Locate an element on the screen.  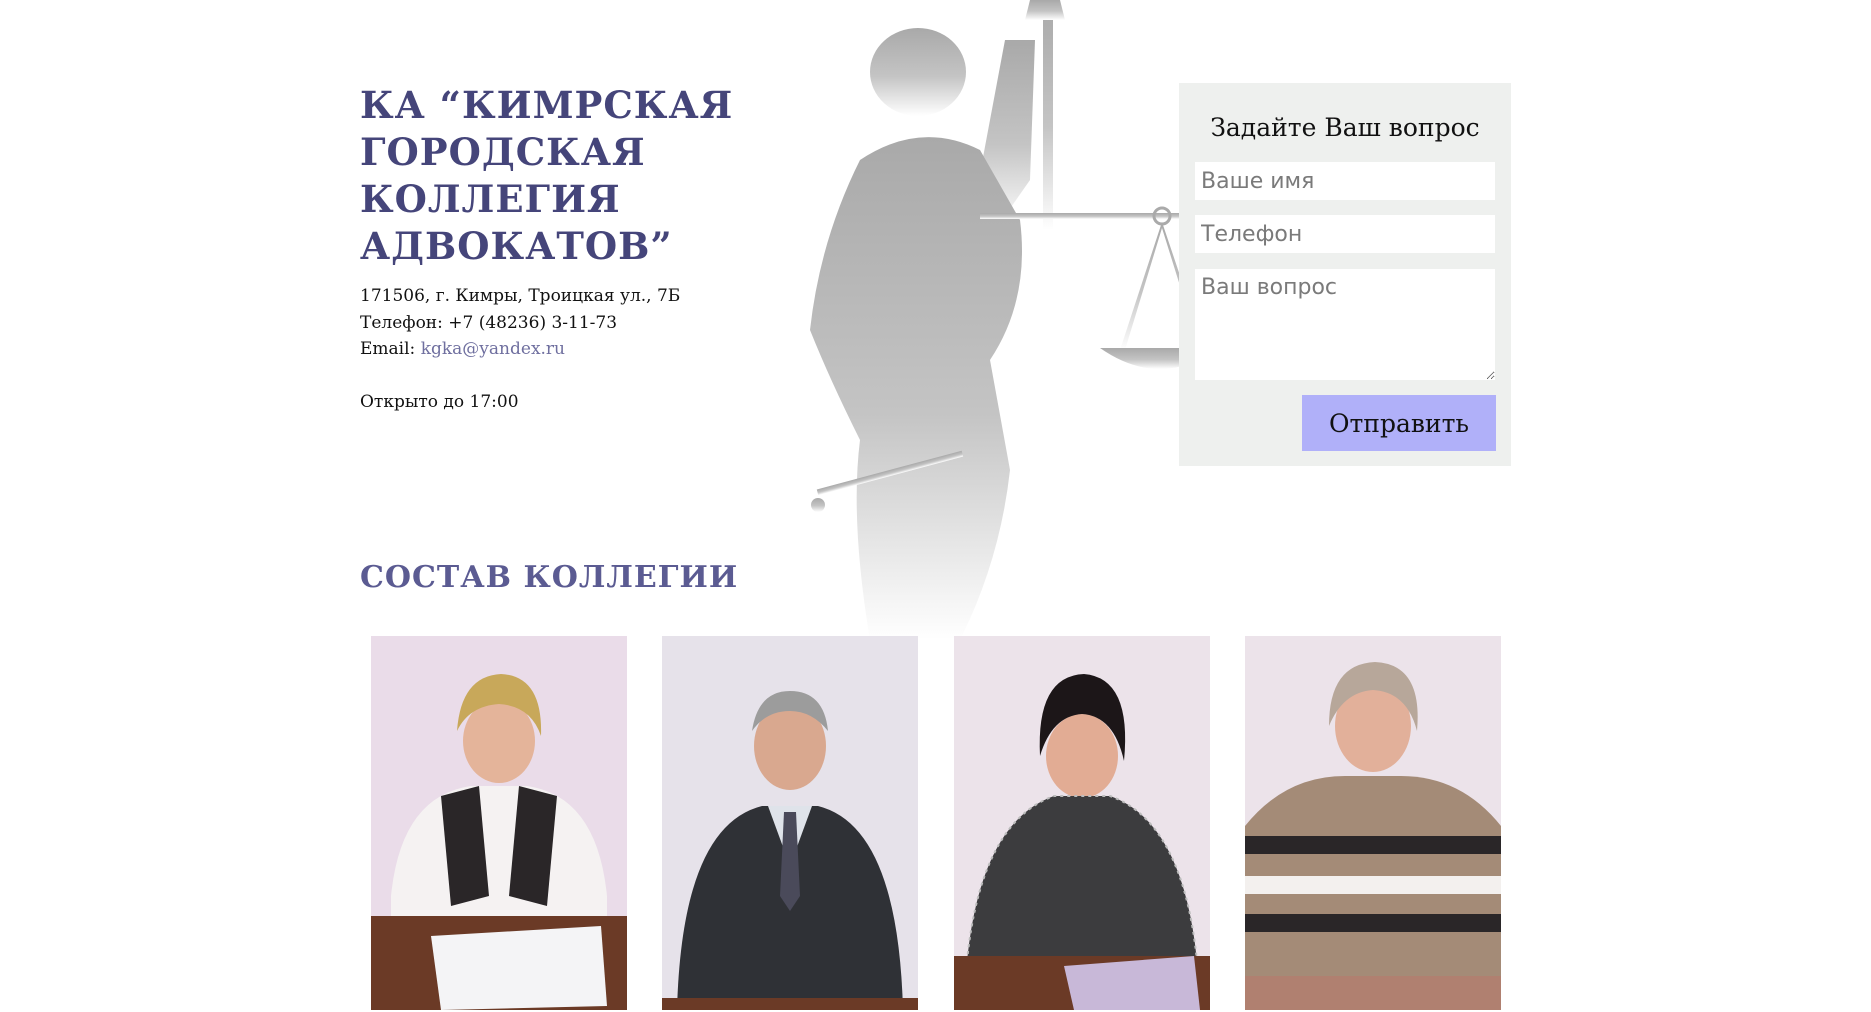
email-link: kgka@yandex.ru is located at coordinates (493, 349).